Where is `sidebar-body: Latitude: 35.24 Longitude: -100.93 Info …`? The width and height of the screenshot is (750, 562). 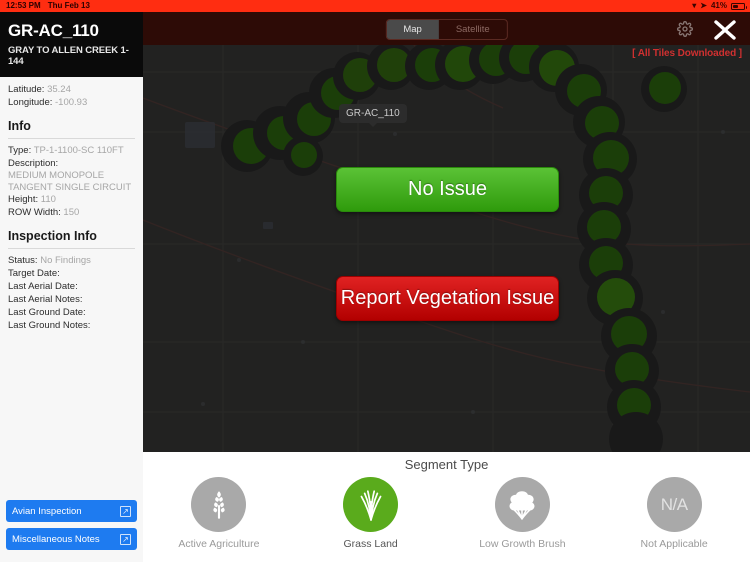
sidebar-body: Latitude: 35.24 Longitude: -100.93 Info … is located at coordinates (71, 204).